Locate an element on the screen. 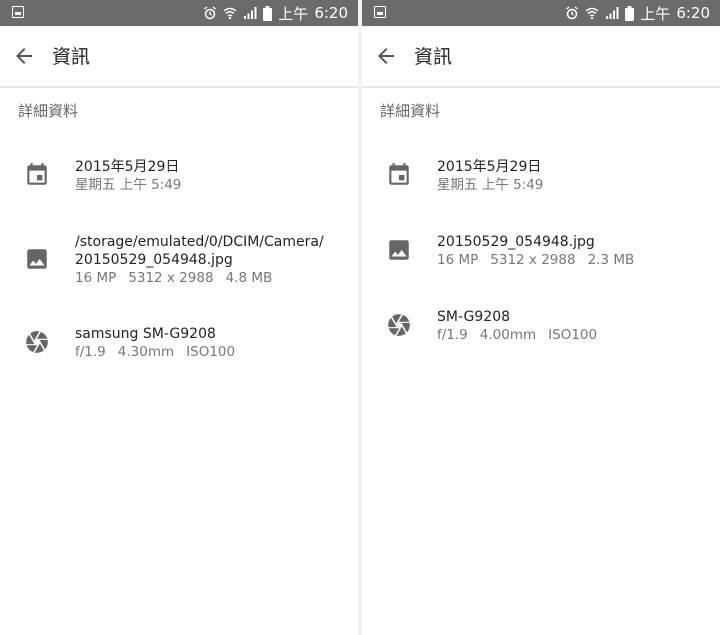  camera-focal-length: 4.30mm is located at coordinates (146, 352).